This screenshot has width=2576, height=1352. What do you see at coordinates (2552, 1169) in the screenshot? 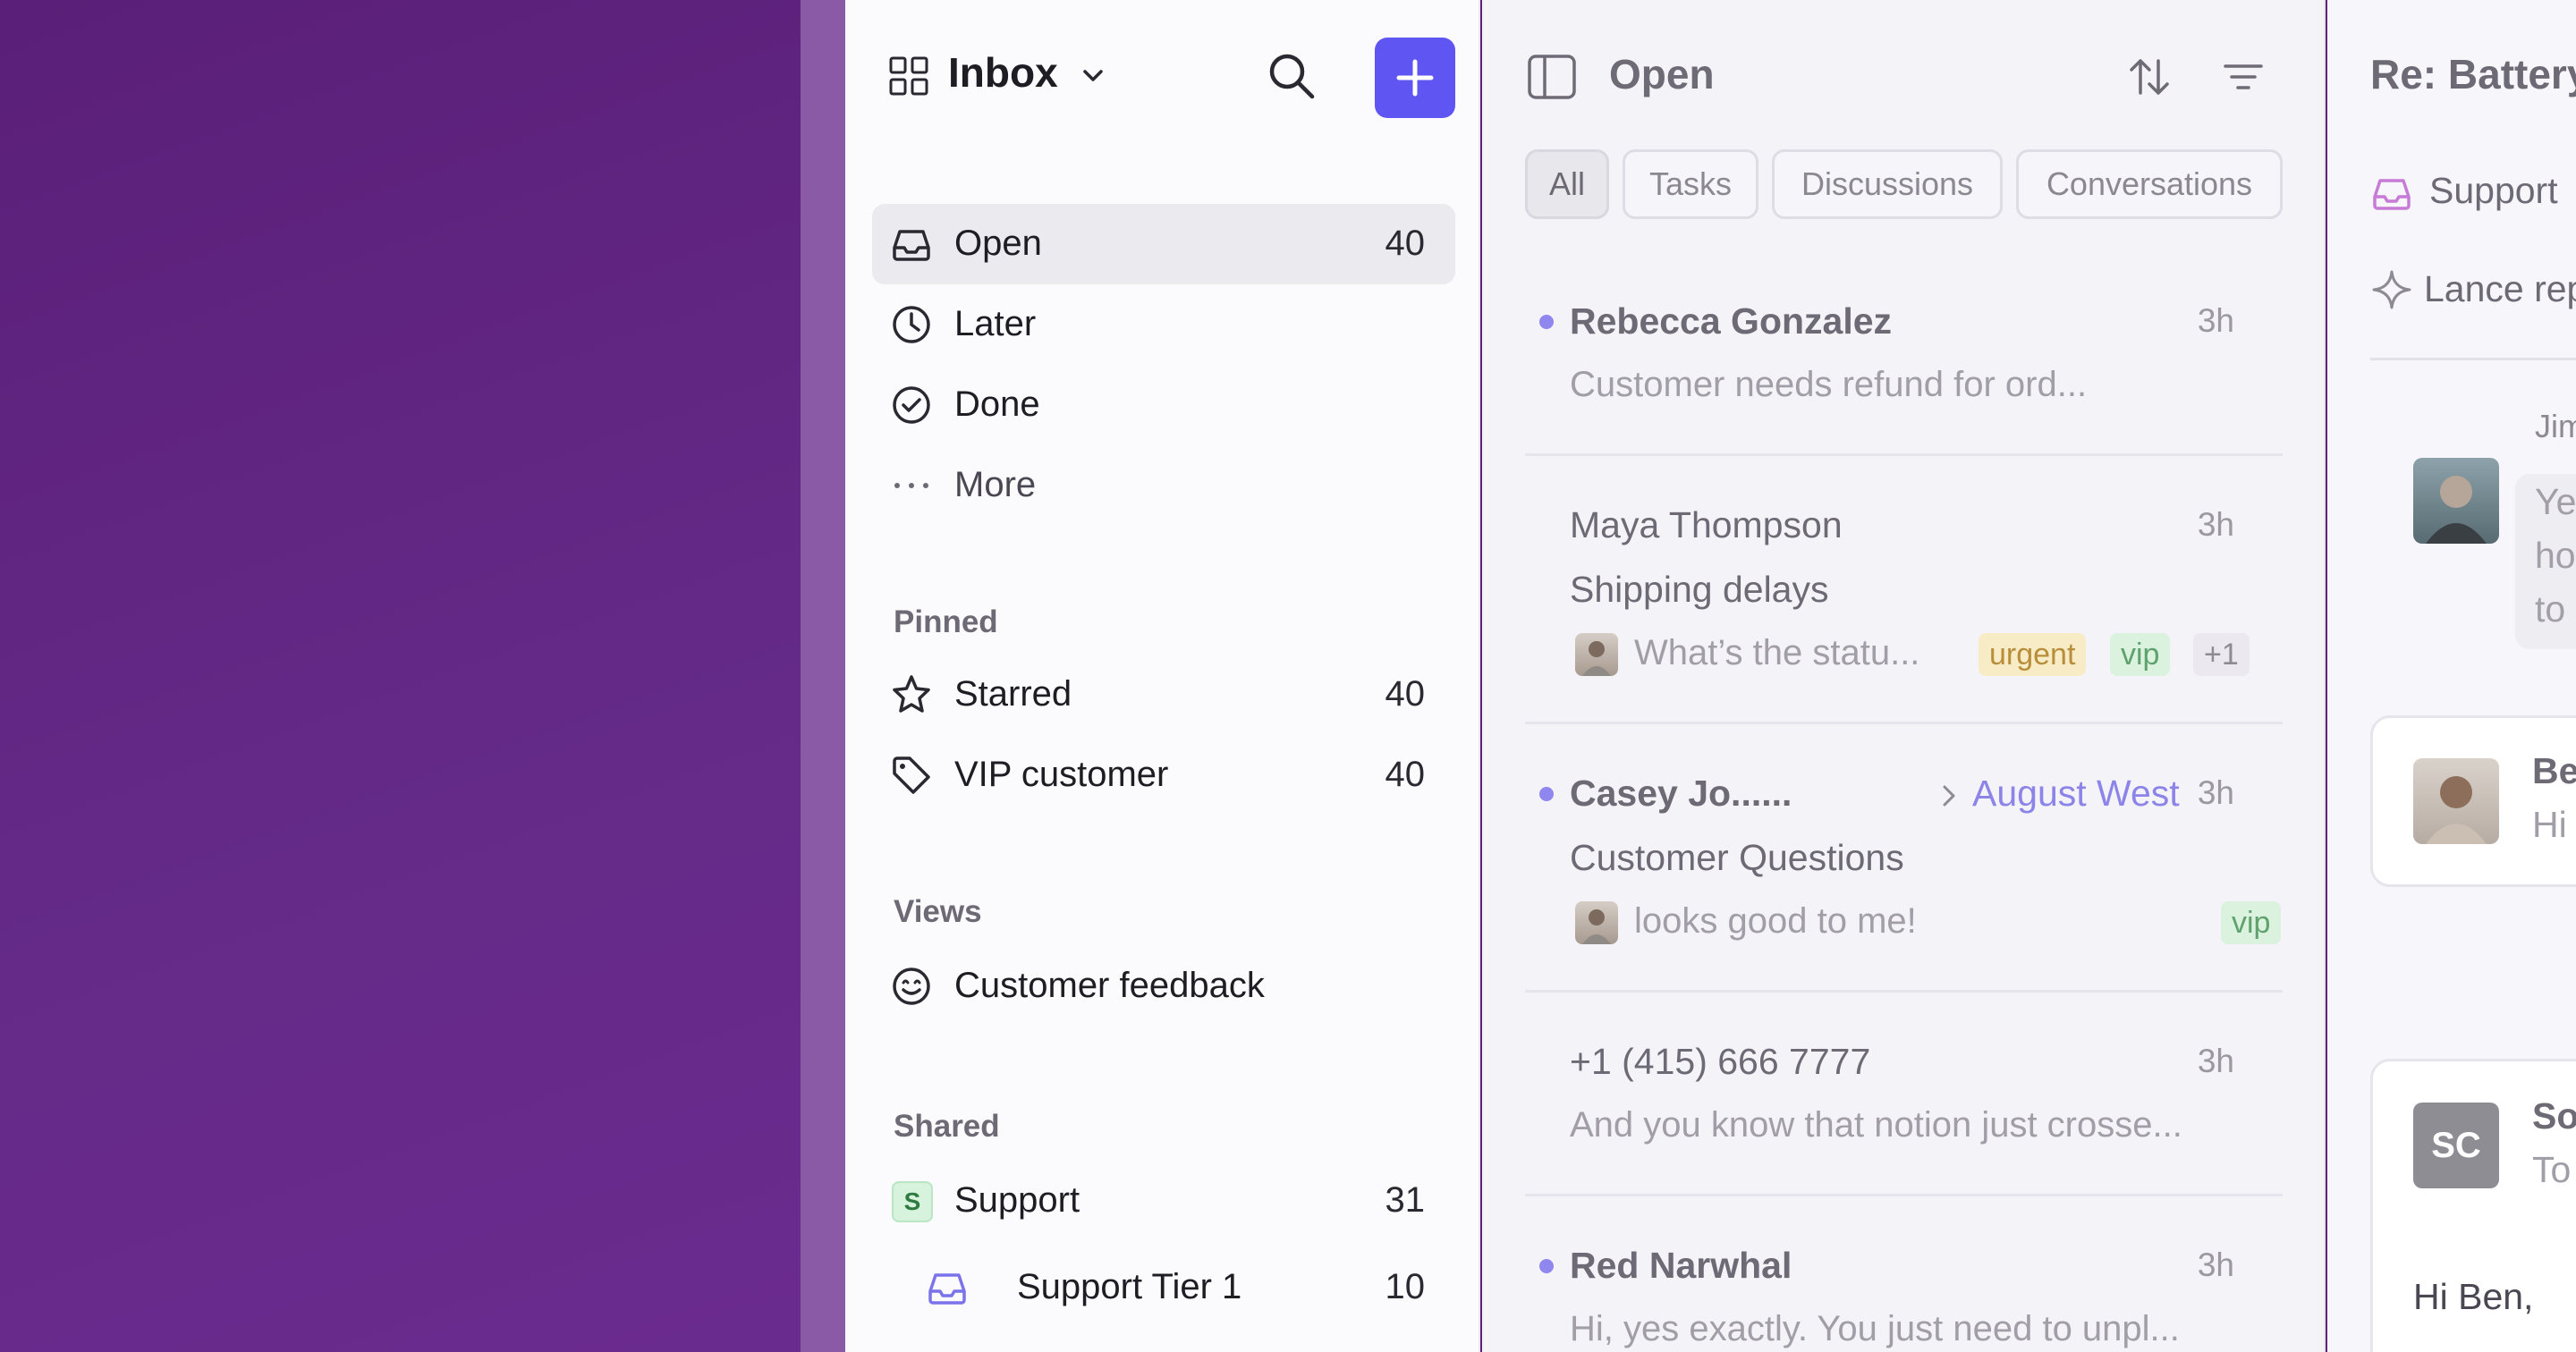
I see `email-recipient: To` at bounding box center [2552, 1169].